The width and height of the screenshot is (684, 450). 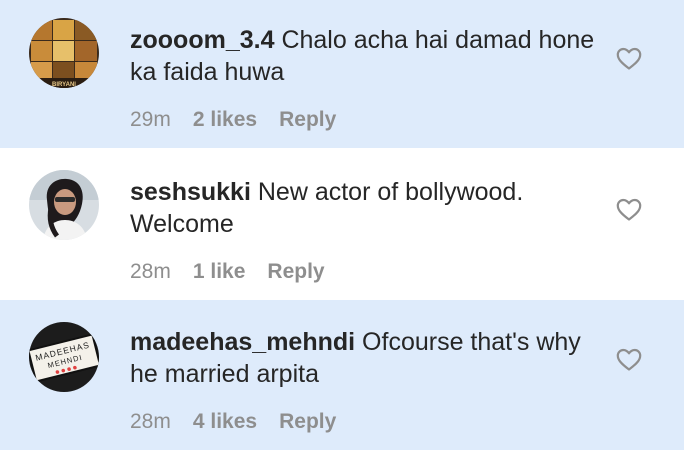 What do you see at coordinates (190, 192) in the screenshot?
I see `comment-username: seshsukki` at bounding box center [190, 192].